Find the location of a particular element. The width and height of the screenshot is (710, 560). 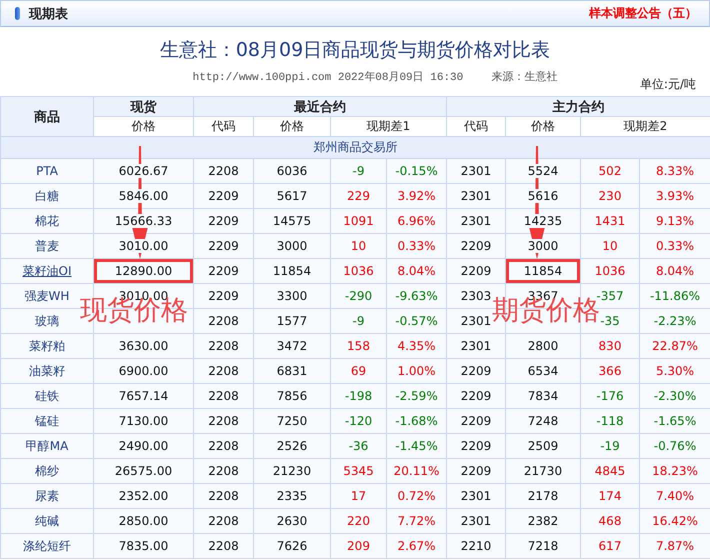

table-cell: 468 is located at coordinates (610, 521).